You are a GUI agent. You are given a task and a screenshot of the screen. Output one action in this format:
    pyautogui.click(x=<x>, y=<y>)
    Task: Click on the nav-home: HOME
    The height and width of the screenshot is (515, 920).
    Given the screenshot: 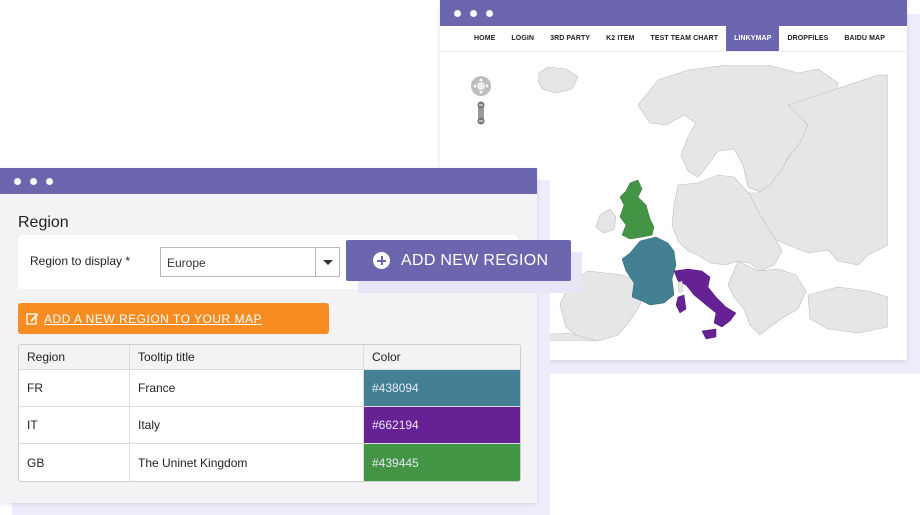 What is the action you would take?
    pyautogui.click(x=484, y=38)
    